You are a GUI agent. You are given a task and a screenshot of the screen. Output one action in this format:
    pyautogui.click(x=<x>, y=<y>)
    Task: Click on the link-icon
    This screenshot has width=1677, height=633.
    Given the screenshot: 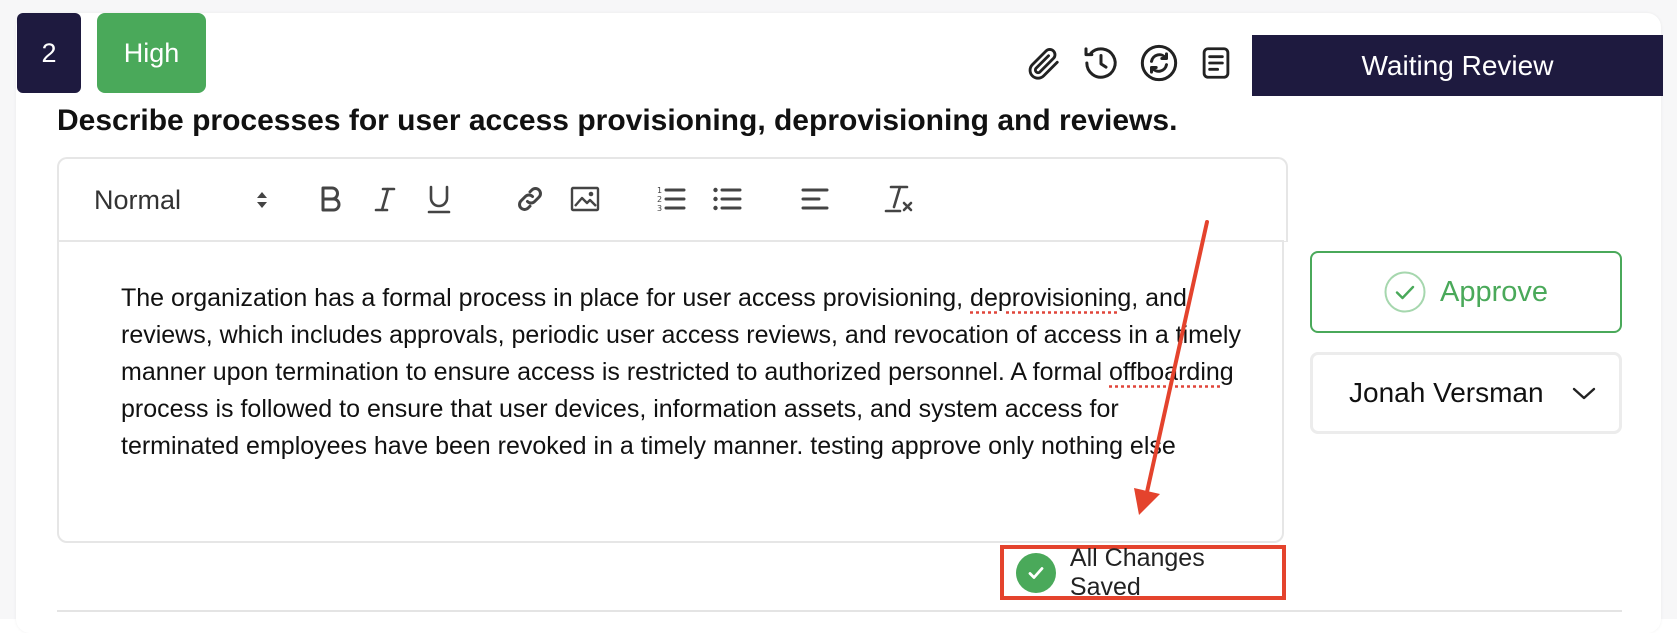 What is the action you would take?
    pyautogui.click(x=530, y=199)
    